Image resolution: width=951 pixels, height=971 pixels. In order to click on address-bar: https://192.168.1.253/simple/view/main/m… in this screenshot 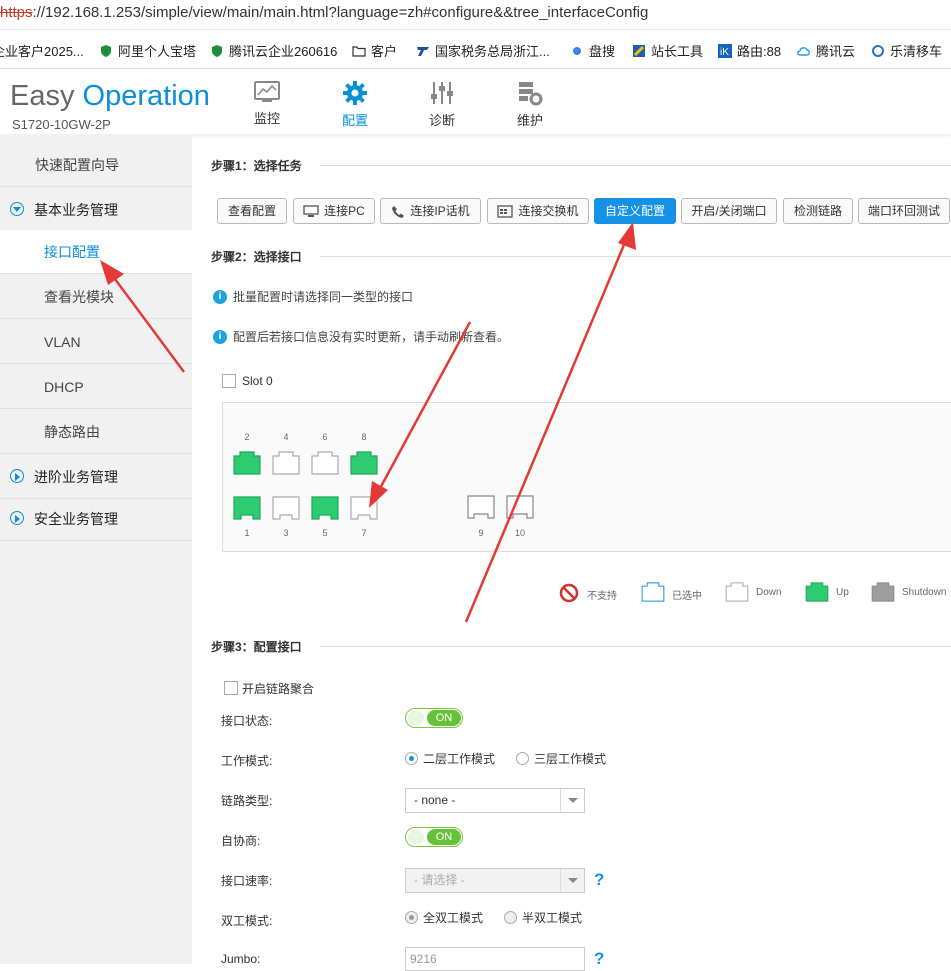, I will do `click(475, 15)`.